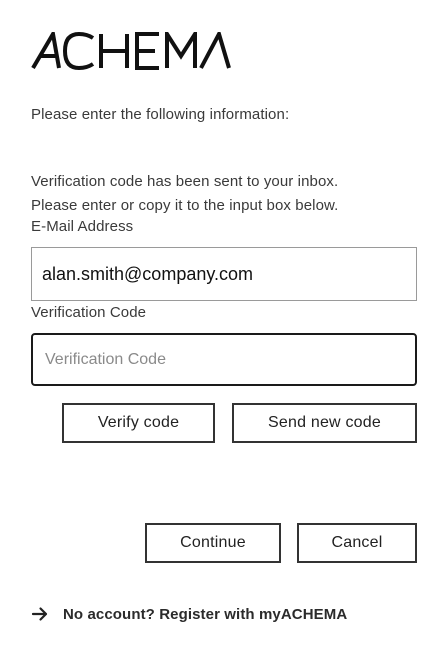  I want to click on email-field, so click(224, 274).